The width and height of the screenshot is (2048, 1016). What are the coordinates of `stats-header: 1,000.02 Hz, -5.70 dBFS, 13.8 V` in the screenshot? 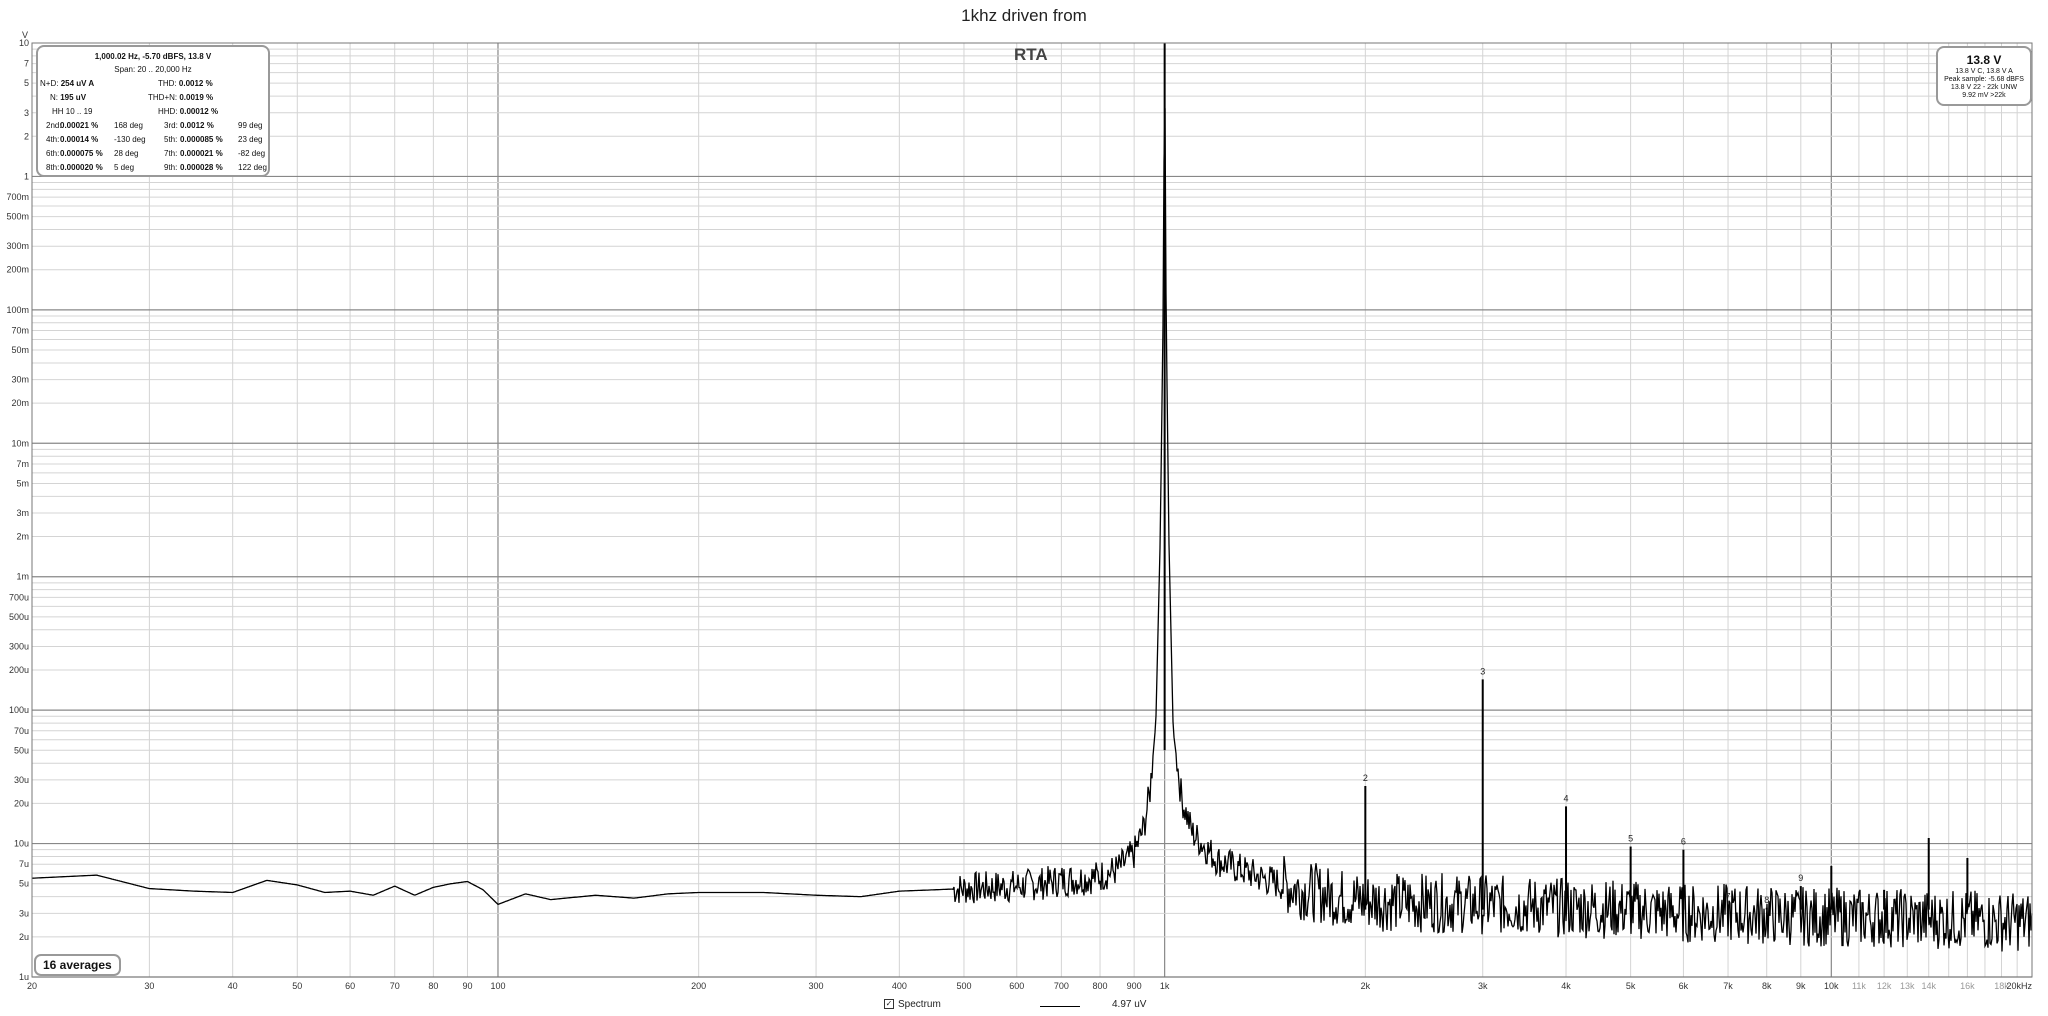 It's located at (153, 56).